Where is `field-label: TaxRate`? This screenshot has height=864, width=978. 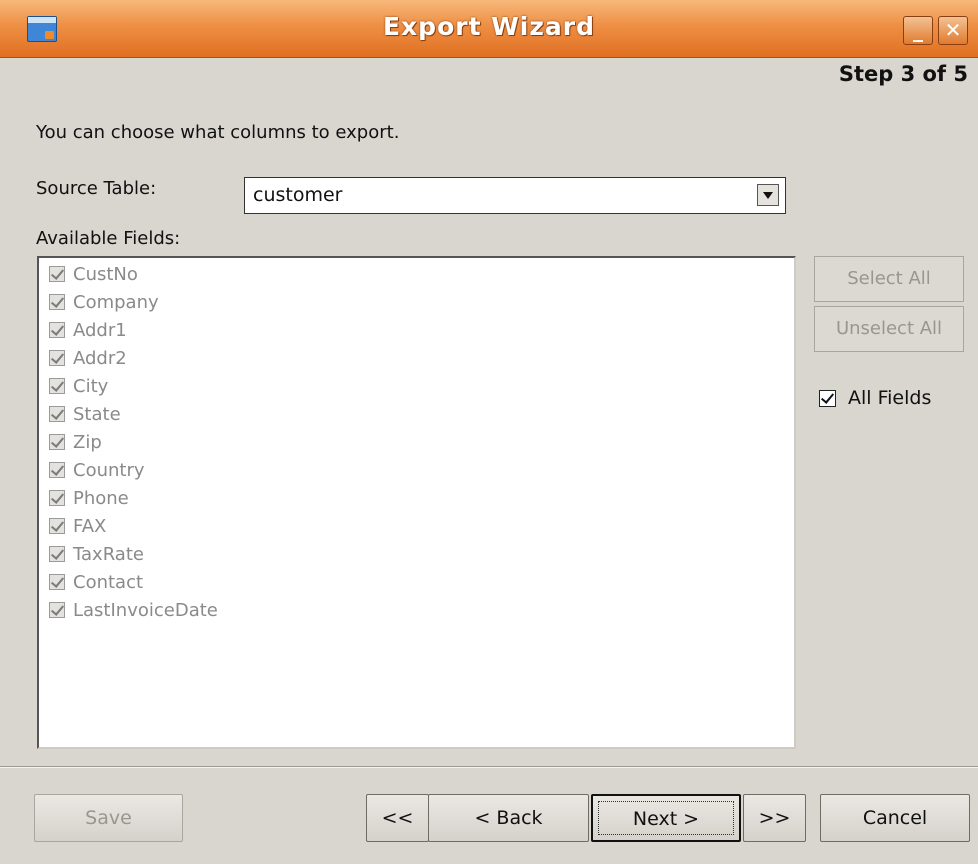
field-label: TaxRate is located at coordinates (108, 554).